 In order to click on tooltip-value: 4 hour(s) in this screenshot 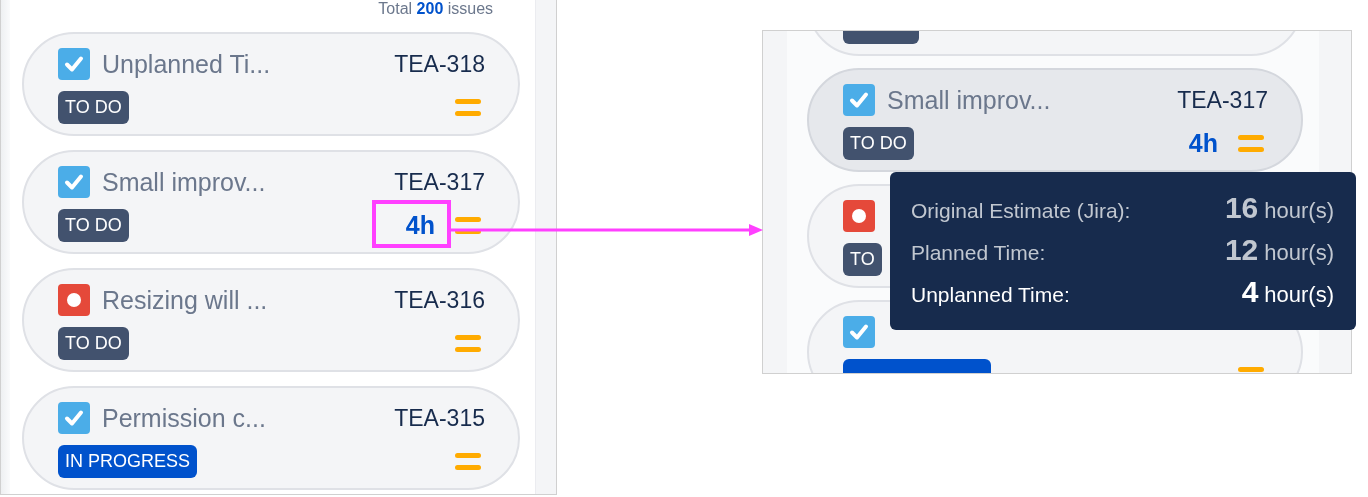, I will do `click(1287, 292)`.